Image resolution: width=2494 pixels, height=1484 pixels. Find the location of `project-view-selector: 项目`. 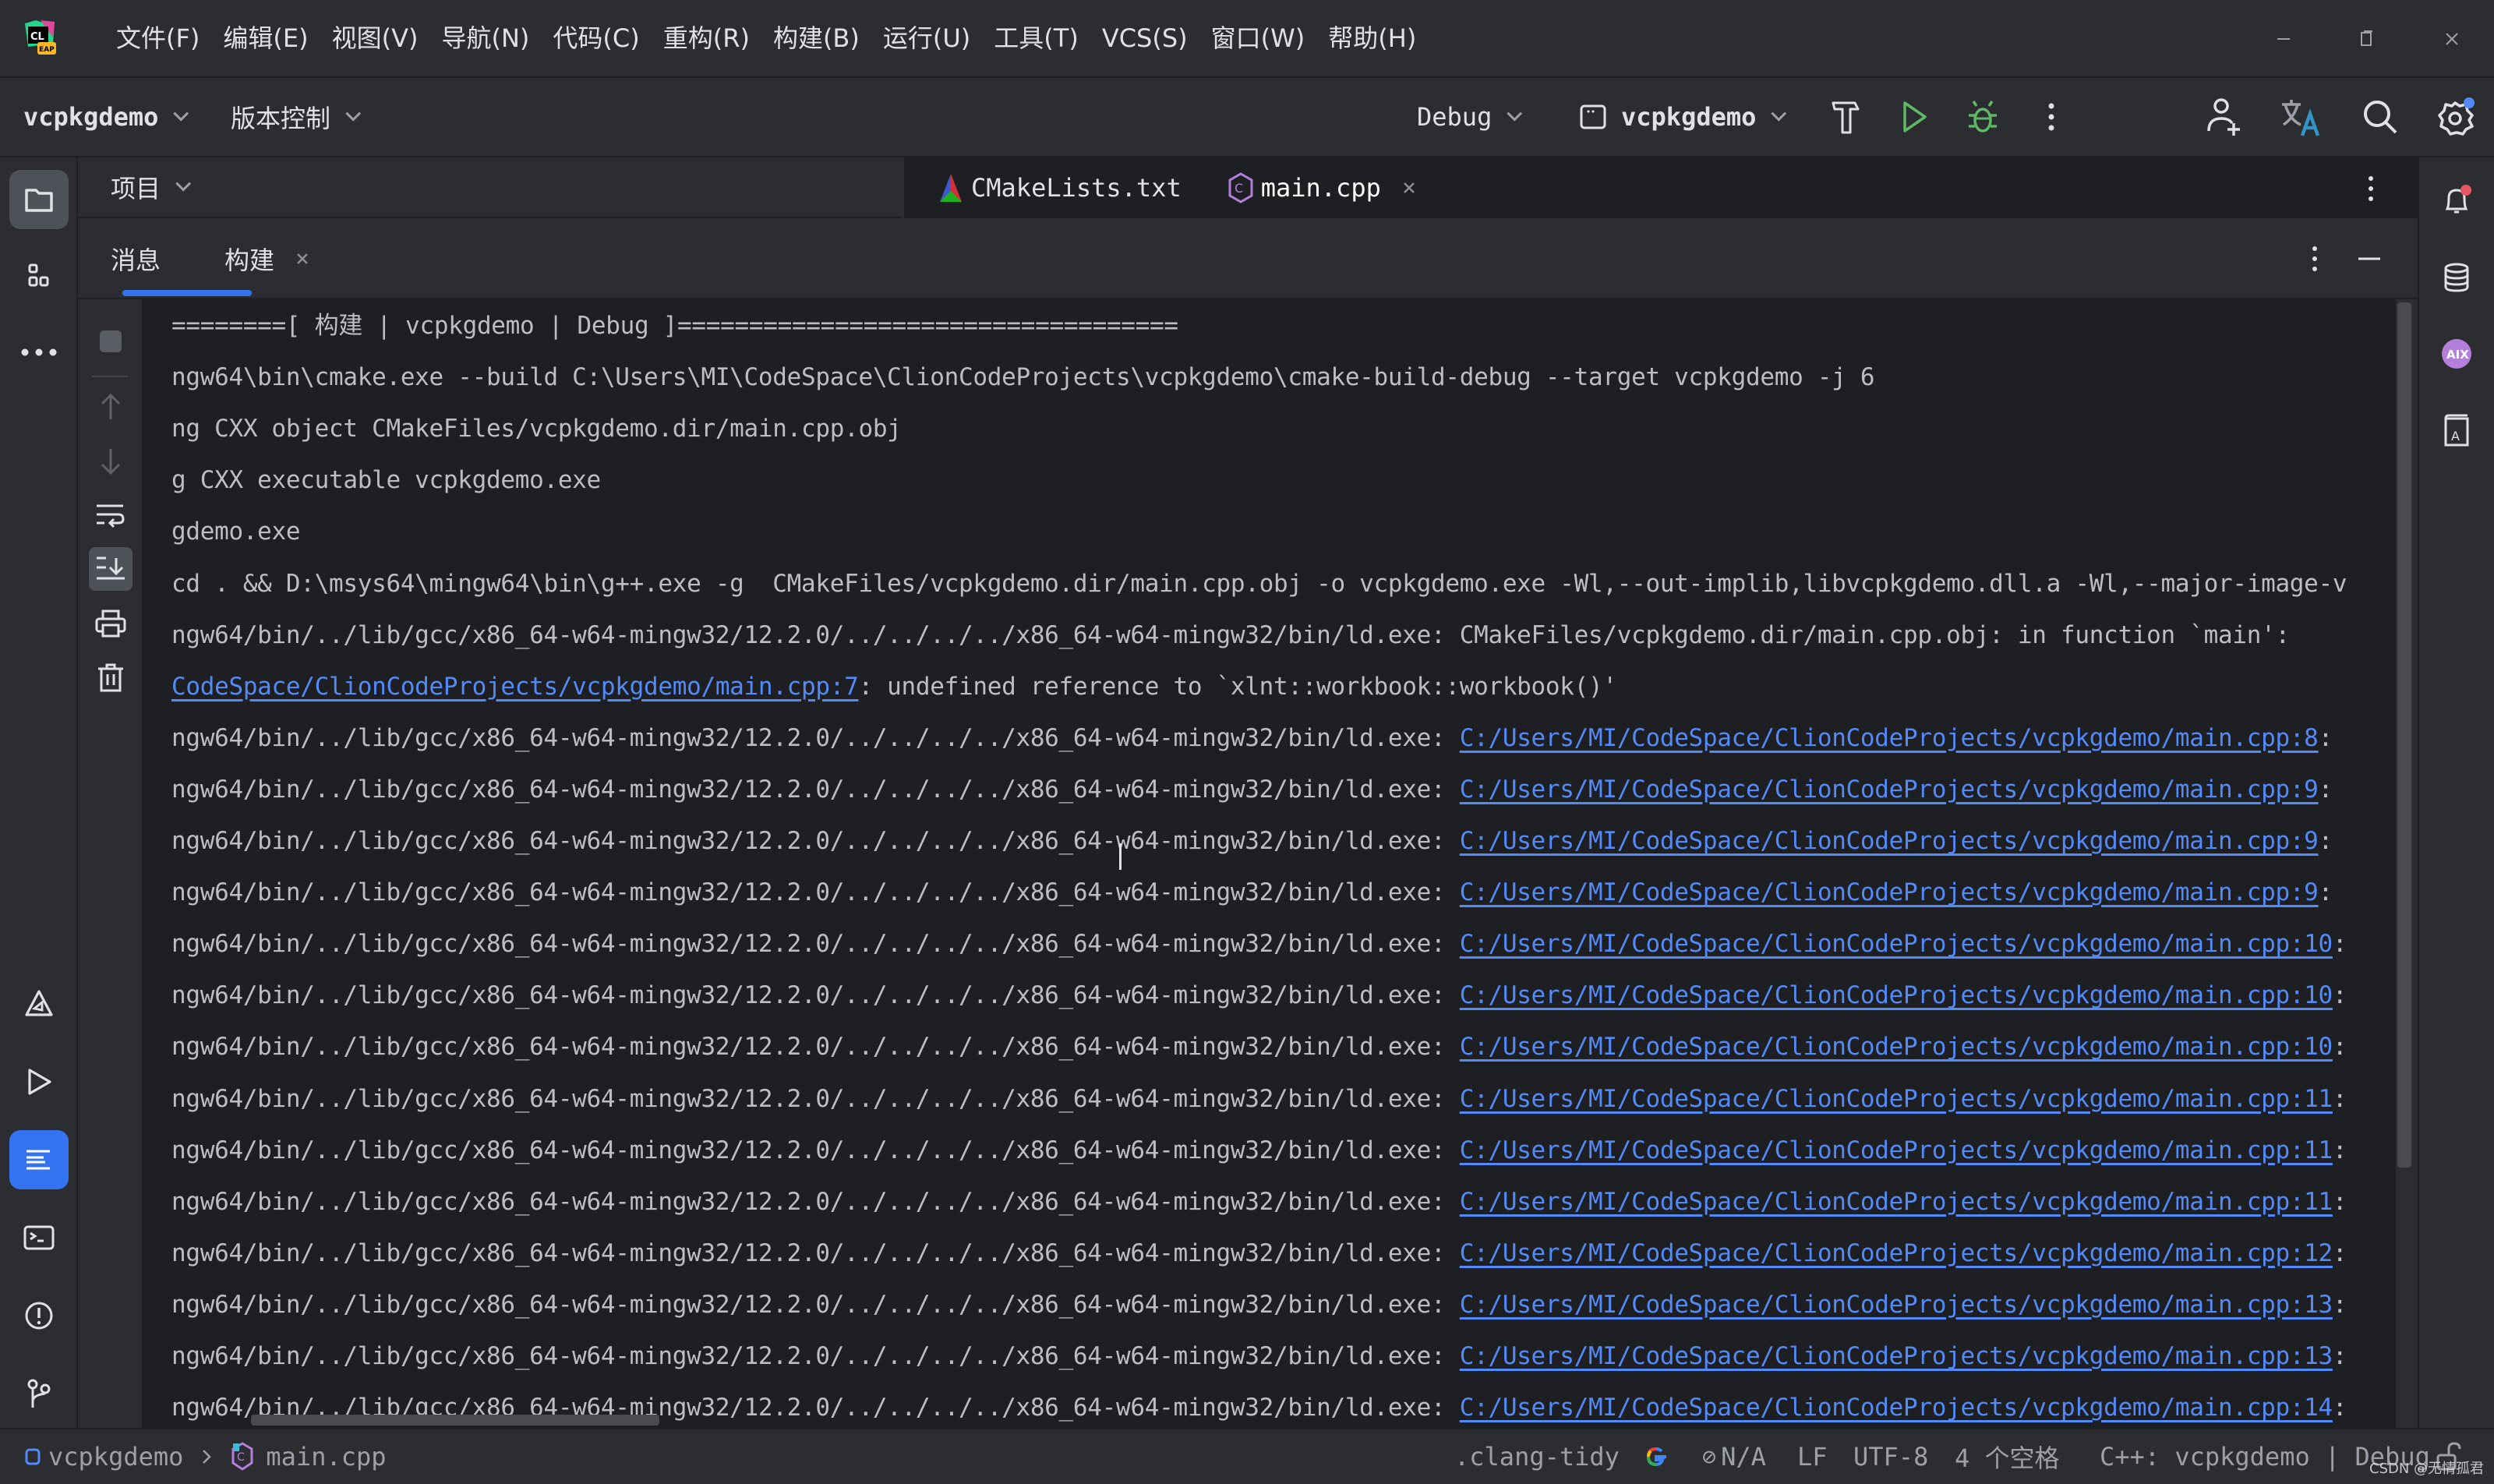

project-view-selector: 项目 is located at coordinates (151, 187).